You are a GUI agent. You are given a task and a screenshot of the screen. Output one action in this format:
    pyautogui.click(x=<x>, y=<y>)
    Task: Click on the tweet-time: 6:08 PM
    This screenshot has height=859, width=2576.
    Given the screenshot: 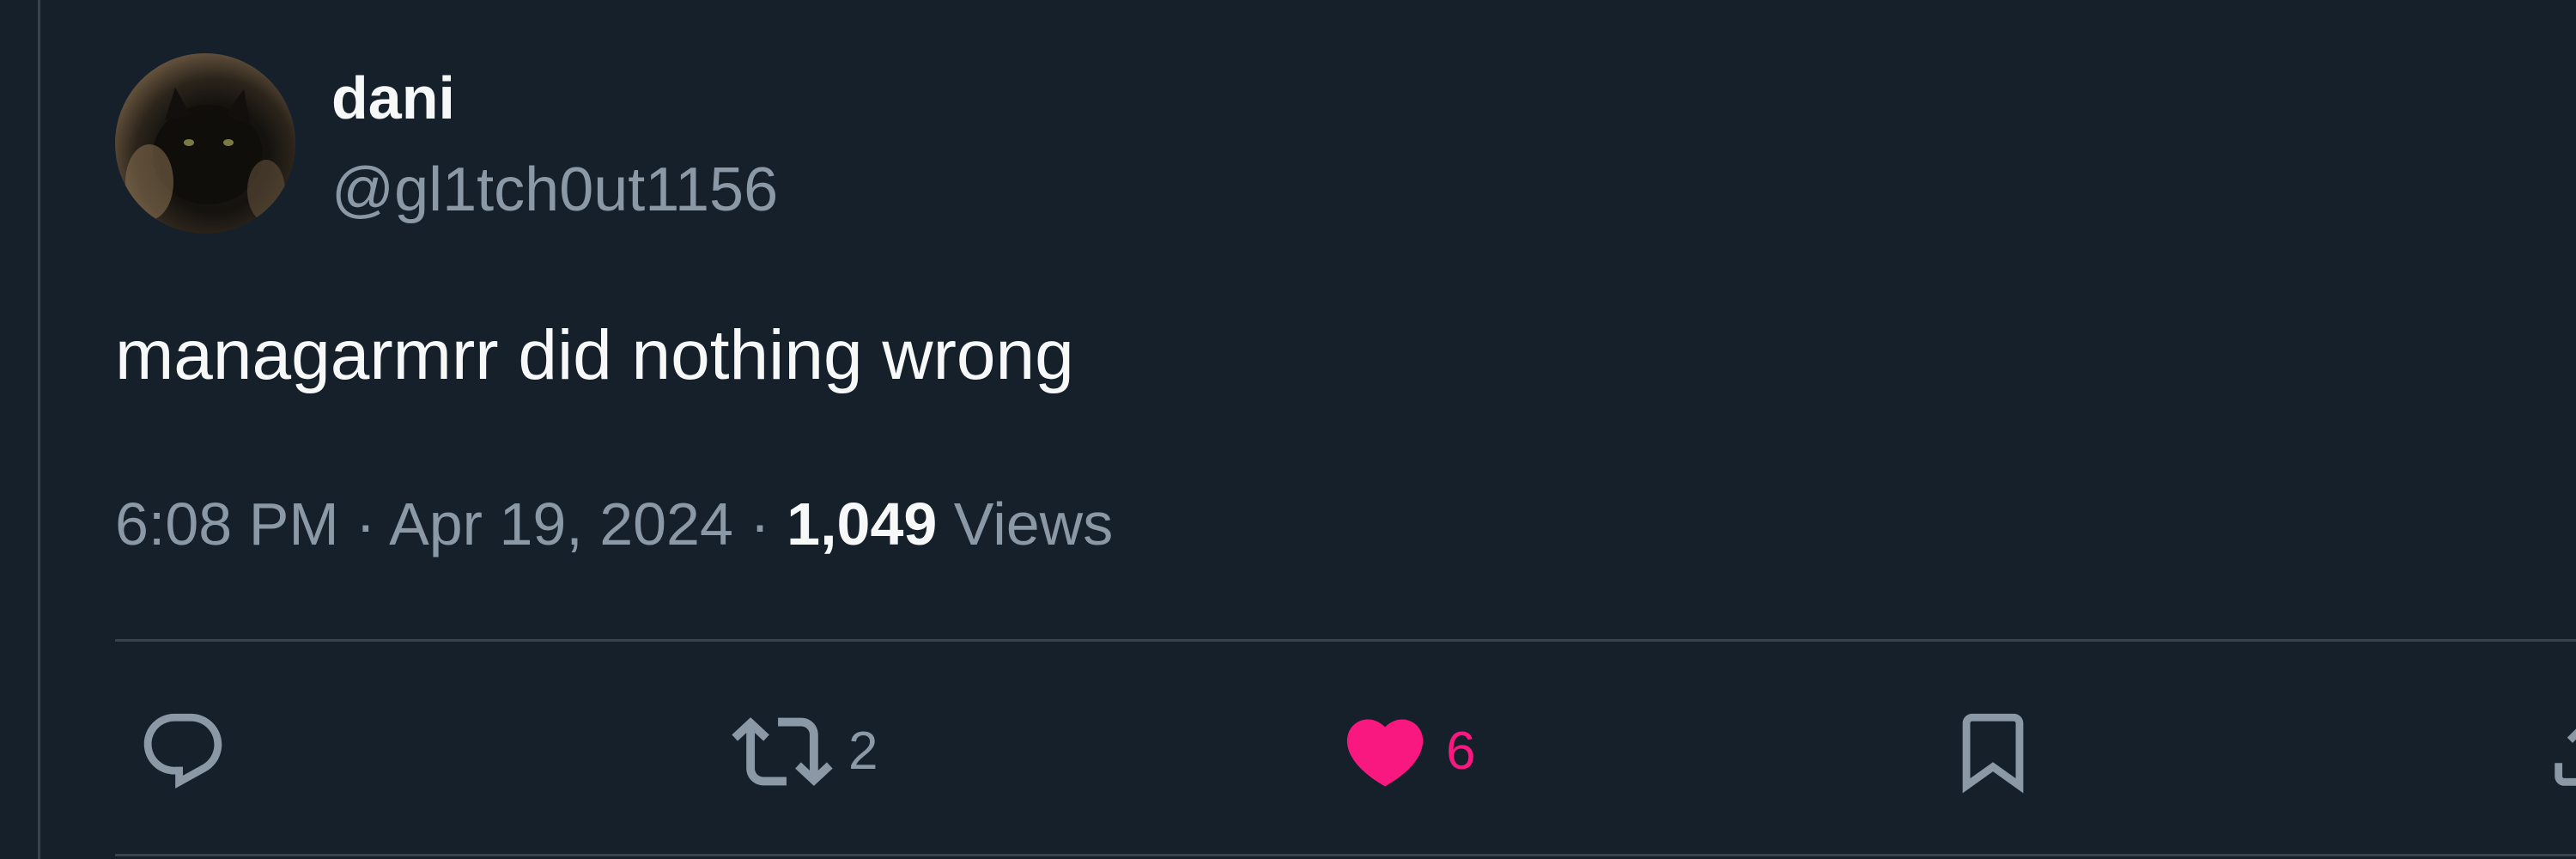 What is the action you would take?
    pyautogui.click(x=227, y=523)
    